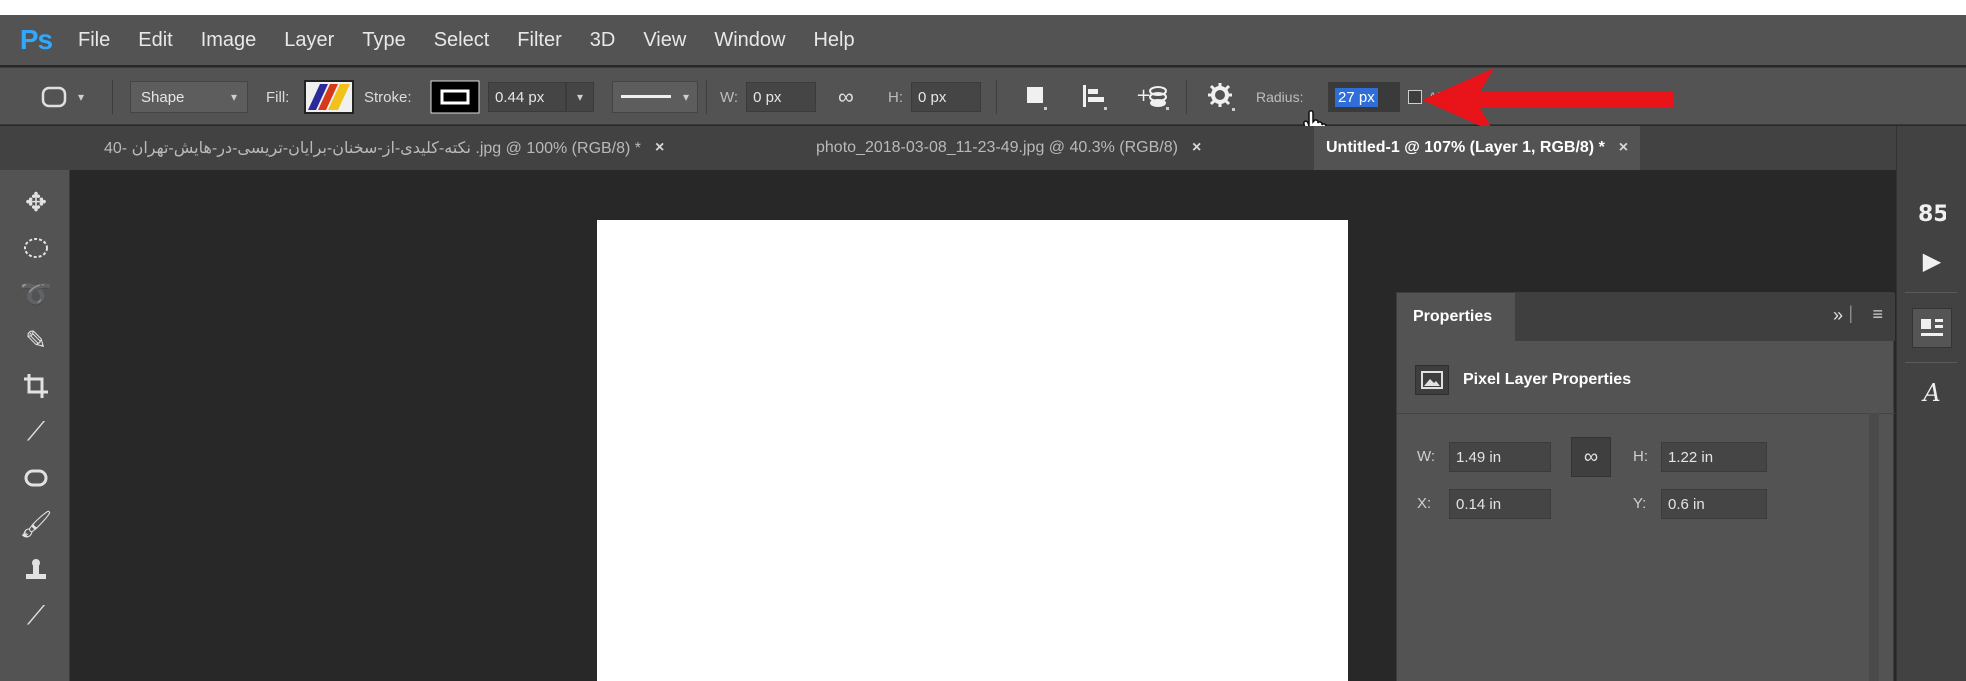  What do you see at coordinates (383, 40) in the screenshot?
I see `menu-type: Type` at bounding box center [383, 40].